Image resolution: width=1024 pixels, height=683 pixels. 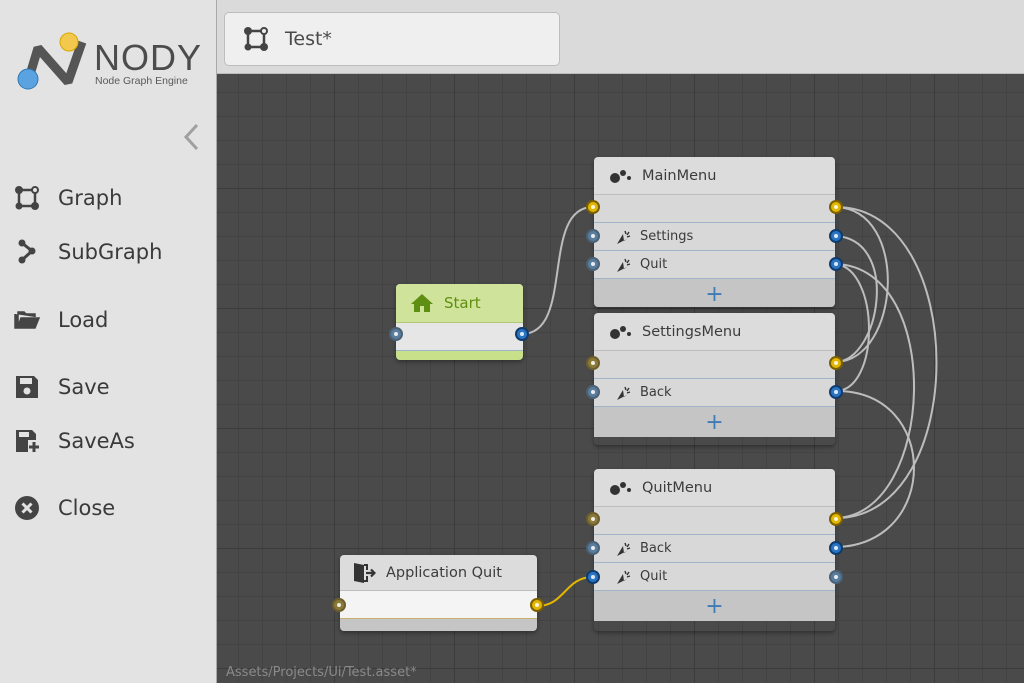 What do you see at coordinates (422, 303) in the screenshot?
I see `home-icon` at bounding box center [422, 303].